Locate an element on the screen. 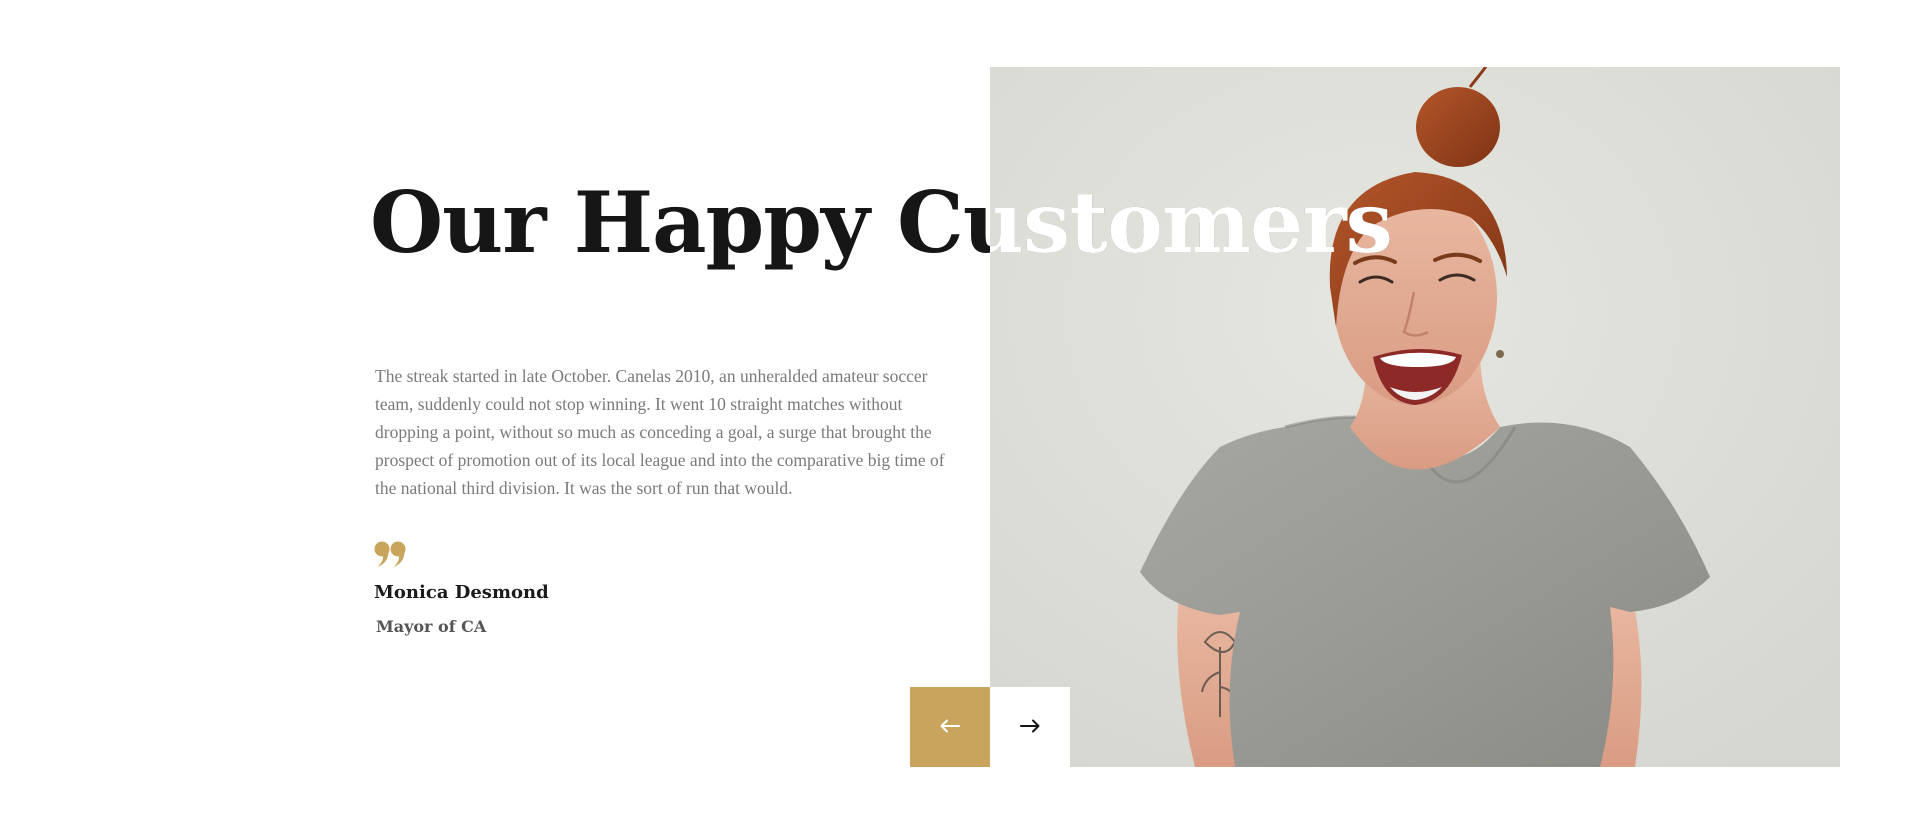 The width and height of the screenshot is (1920, 837). author-name: Monica Desmond is located at coordinates (461, 592).